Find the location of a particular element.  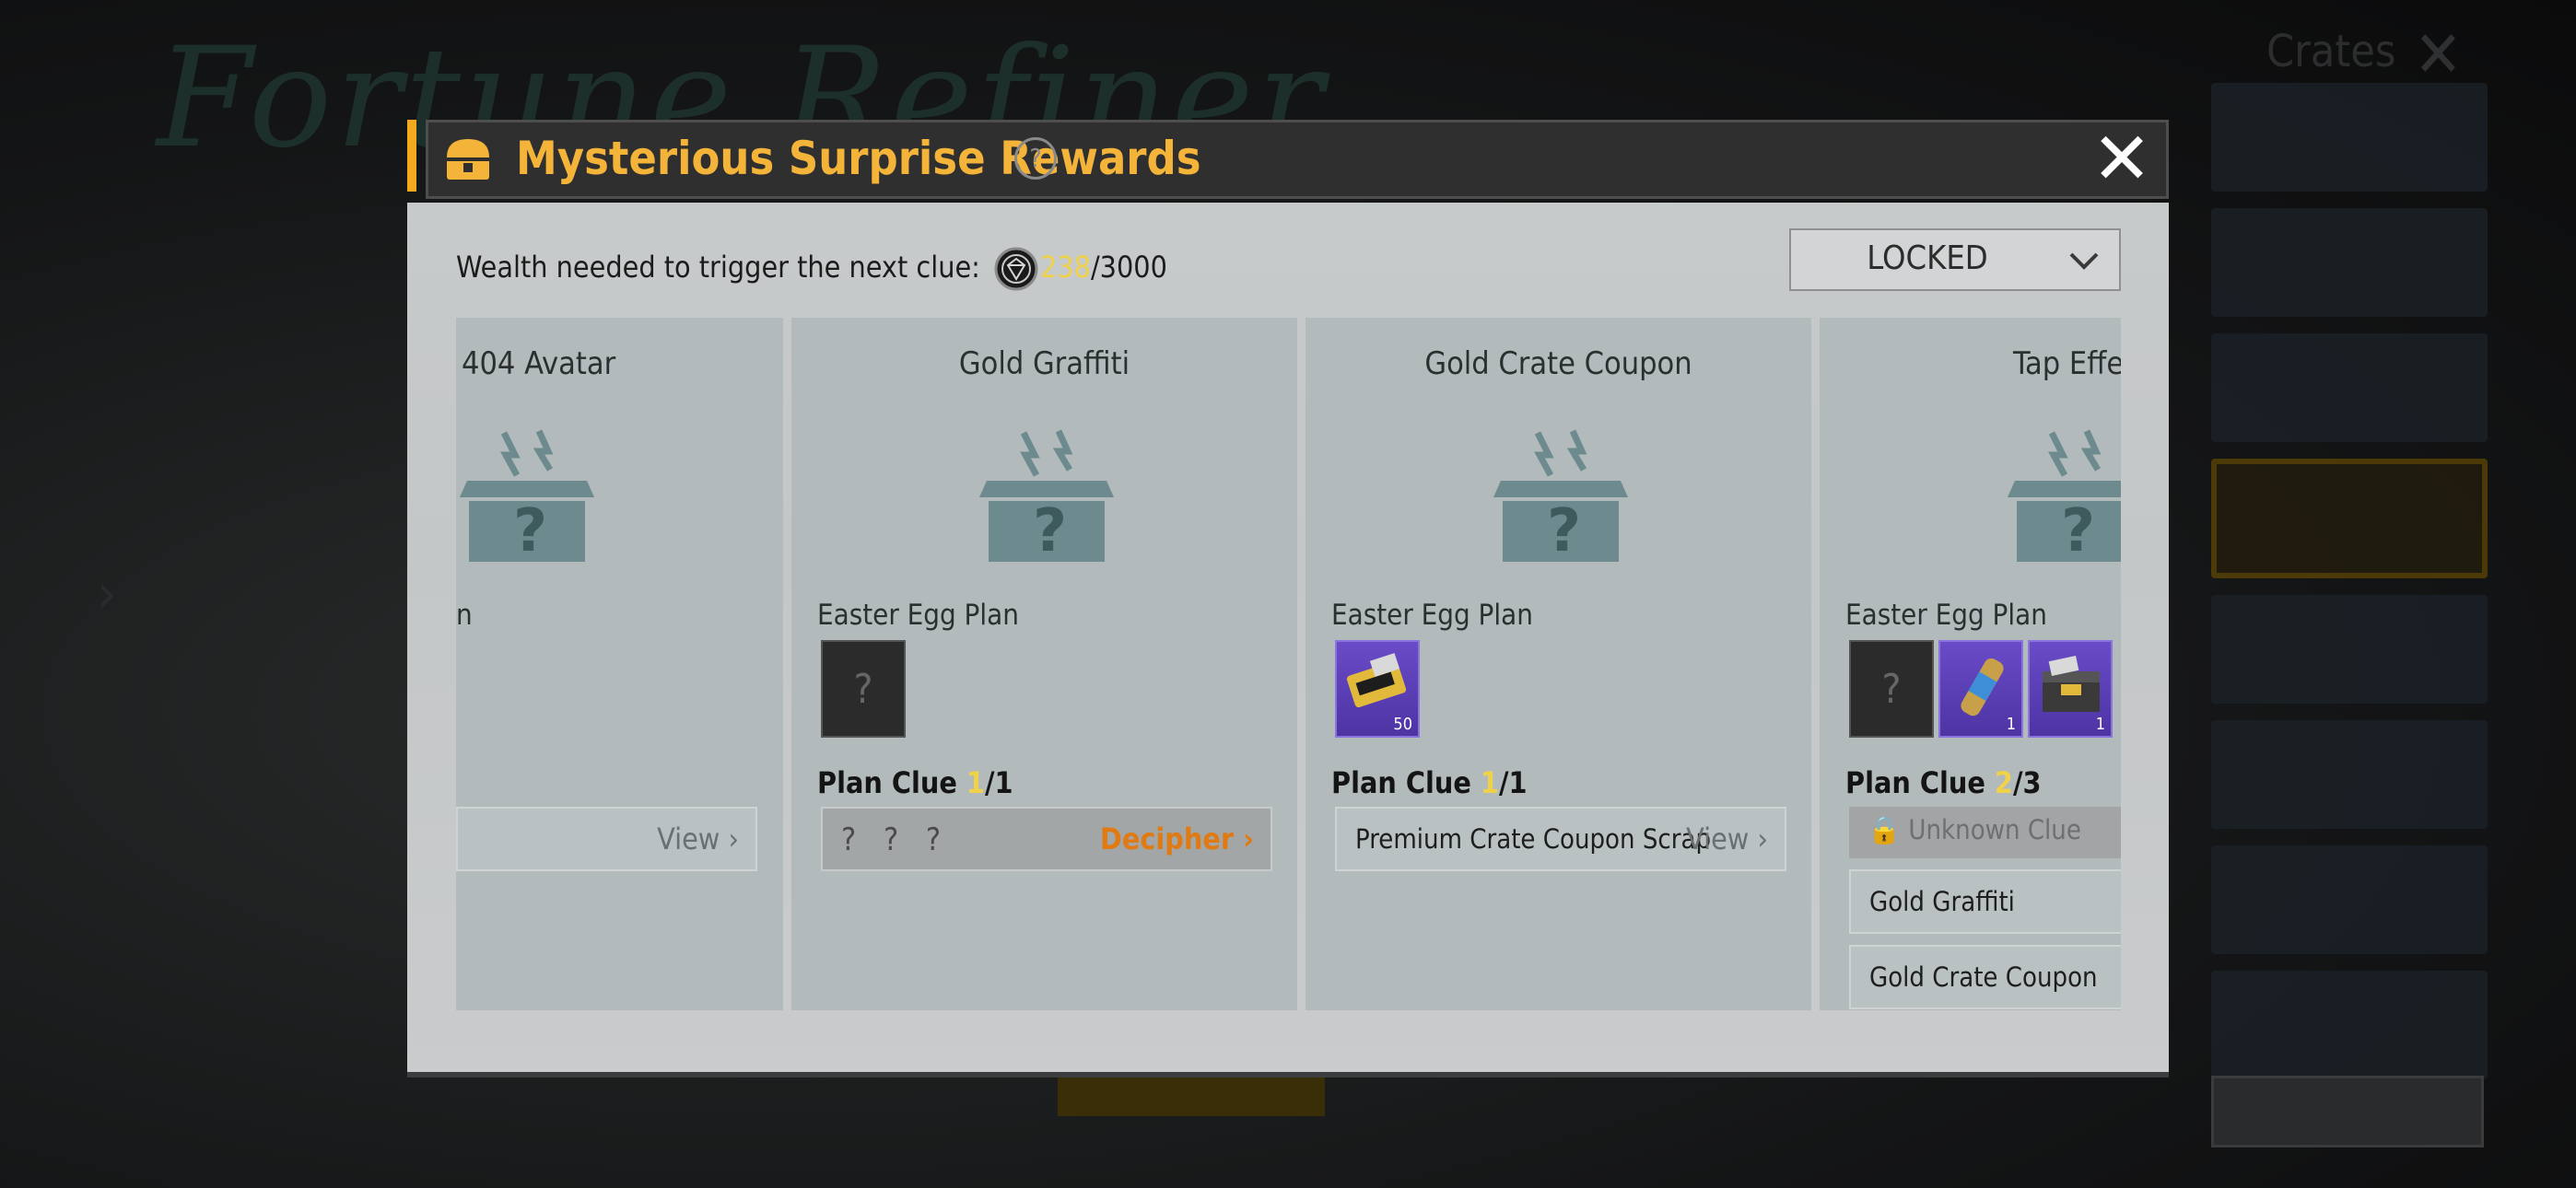

card-title: 404 Avatar is located at coordinates (539, 363).